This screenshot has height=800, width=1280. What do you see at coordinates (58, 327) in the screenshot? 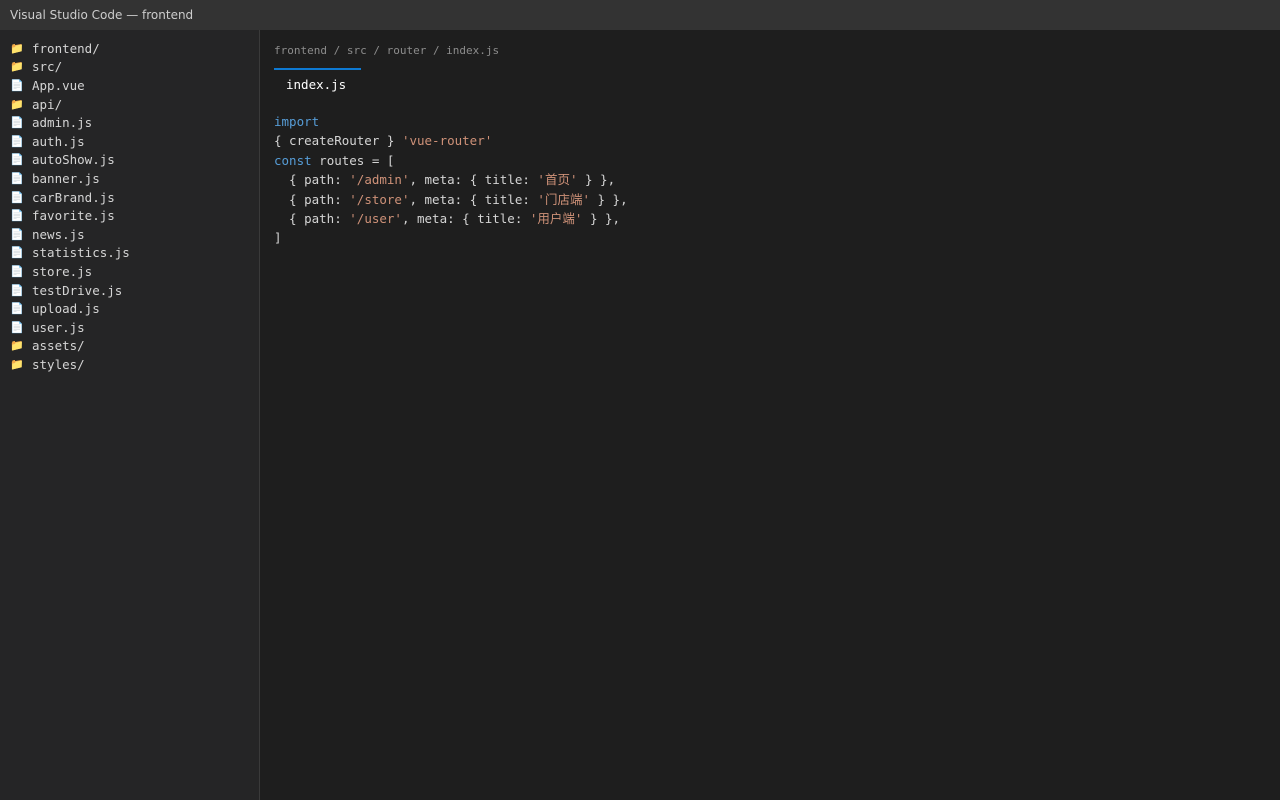
I see `tree-item-label: user.js` at bounding box center [58, 327].